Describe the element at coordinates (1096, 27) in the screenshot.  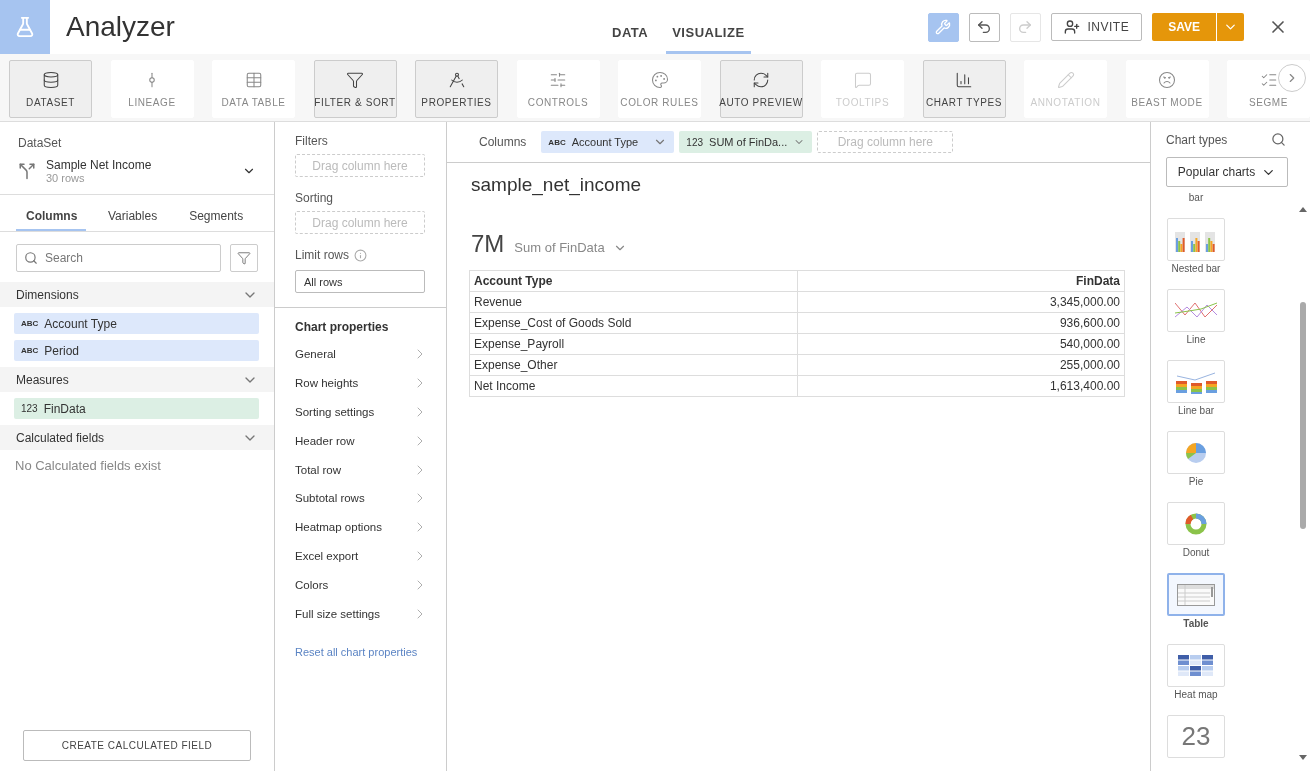
I see `invite-button: INVITE` at that location.